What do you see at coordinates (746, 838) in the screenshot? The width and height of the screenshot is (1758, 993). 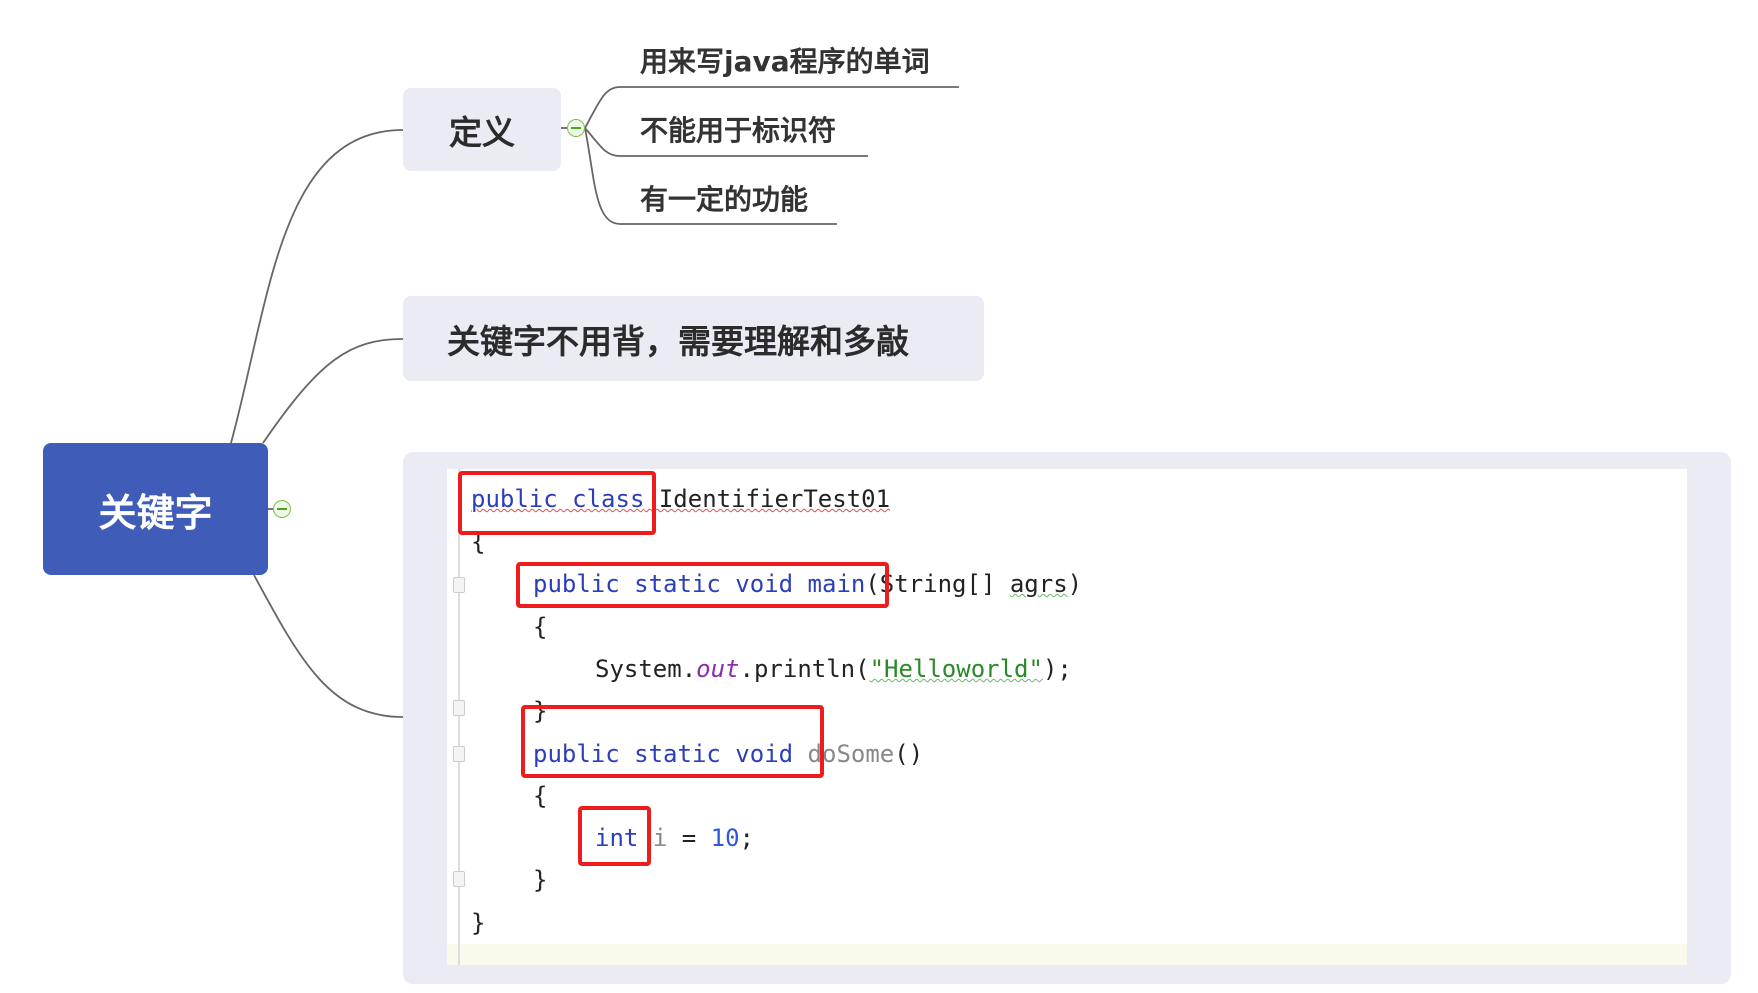 I see `code-token: ;` at bounding box center [746, 838].